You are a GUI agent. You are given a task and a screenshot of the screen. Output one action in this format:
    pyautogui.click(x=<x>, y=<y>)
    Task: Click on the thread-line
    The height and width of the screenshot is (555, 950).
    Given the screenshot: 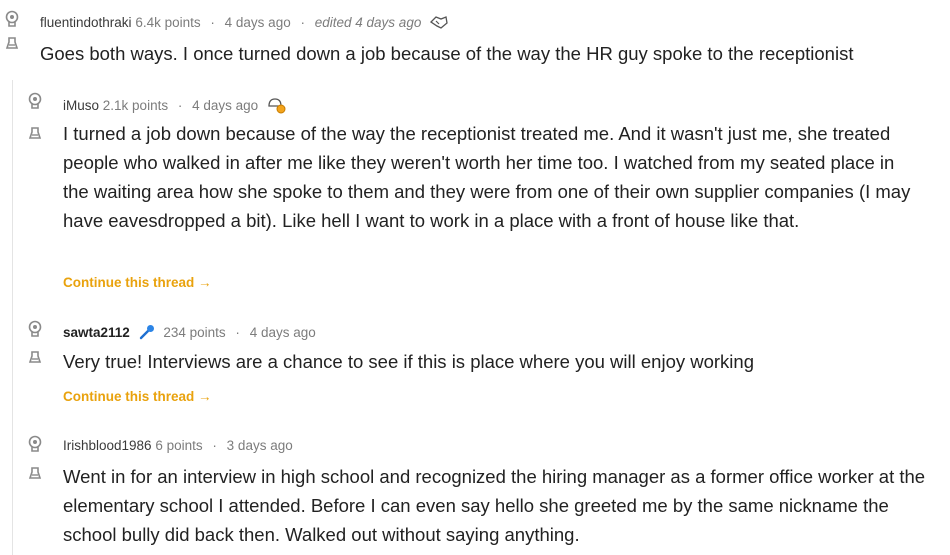 What is the action you would take?
    pyautogui.click(x=12, y=317)
    